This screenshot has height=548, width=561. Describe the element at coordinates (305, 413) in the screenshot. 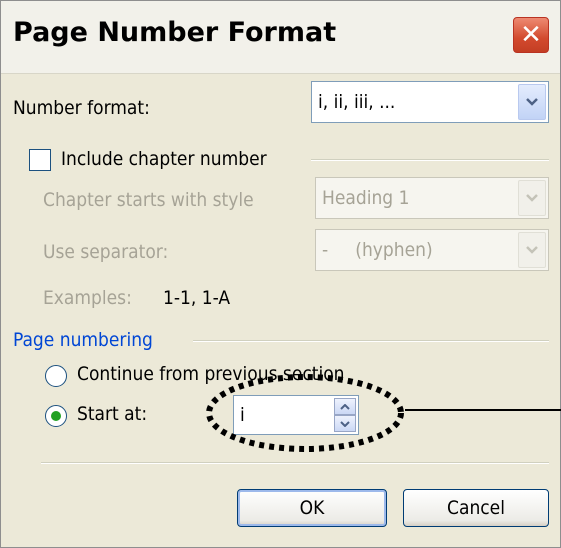

I see `highlight-ellipse` at that location.